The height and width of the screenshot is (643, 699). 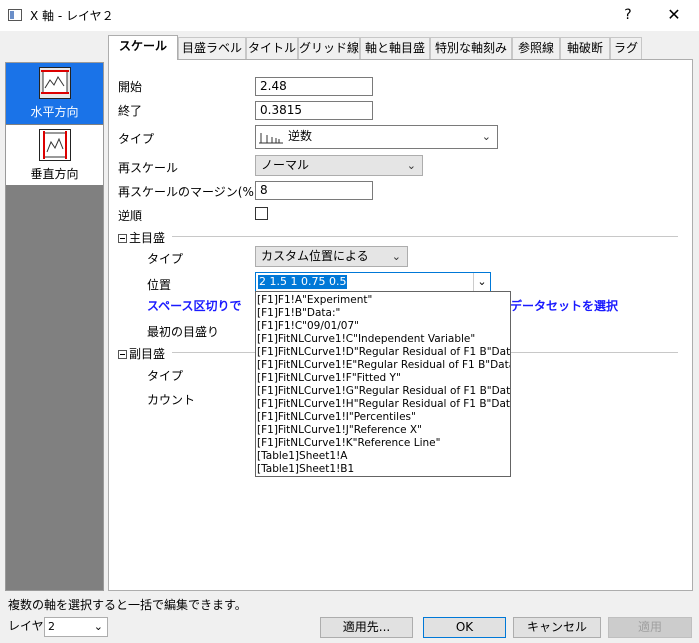 I want to click on position-combo: 2 1.5 1 0.75 0.5 ⌄, so click(x=373, y=282).